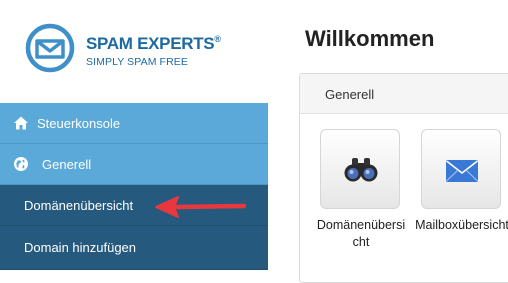  Describe the element at coordinates (217, 39) in the screenshot. I see `registered-mark: ®` at that location.